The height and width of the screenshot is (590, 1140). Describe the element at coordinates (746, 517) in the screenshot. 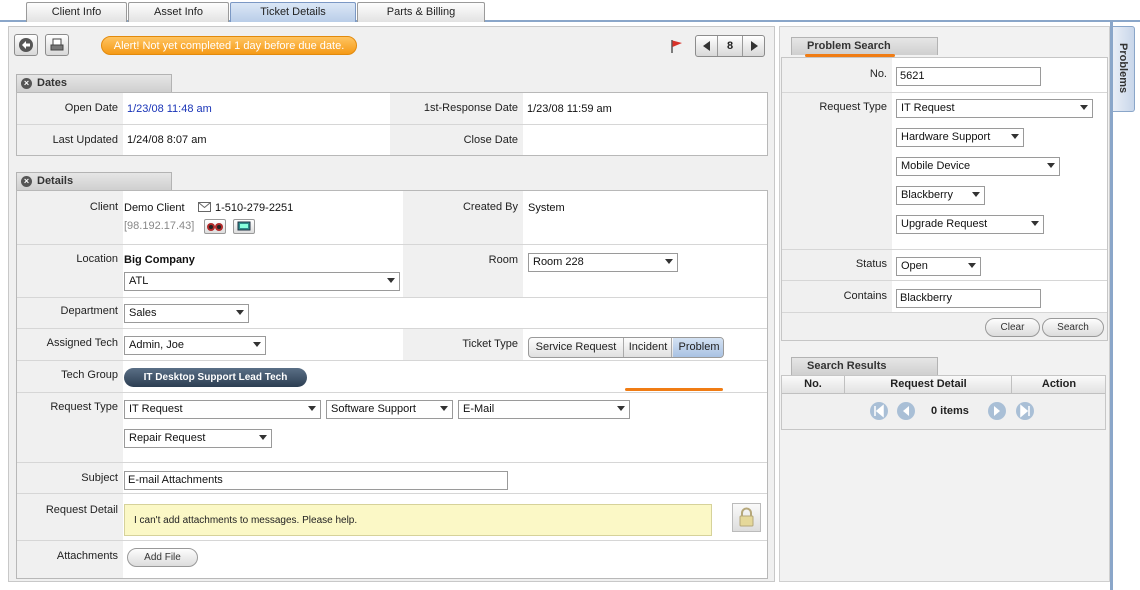

I see `lock-button` at that location.